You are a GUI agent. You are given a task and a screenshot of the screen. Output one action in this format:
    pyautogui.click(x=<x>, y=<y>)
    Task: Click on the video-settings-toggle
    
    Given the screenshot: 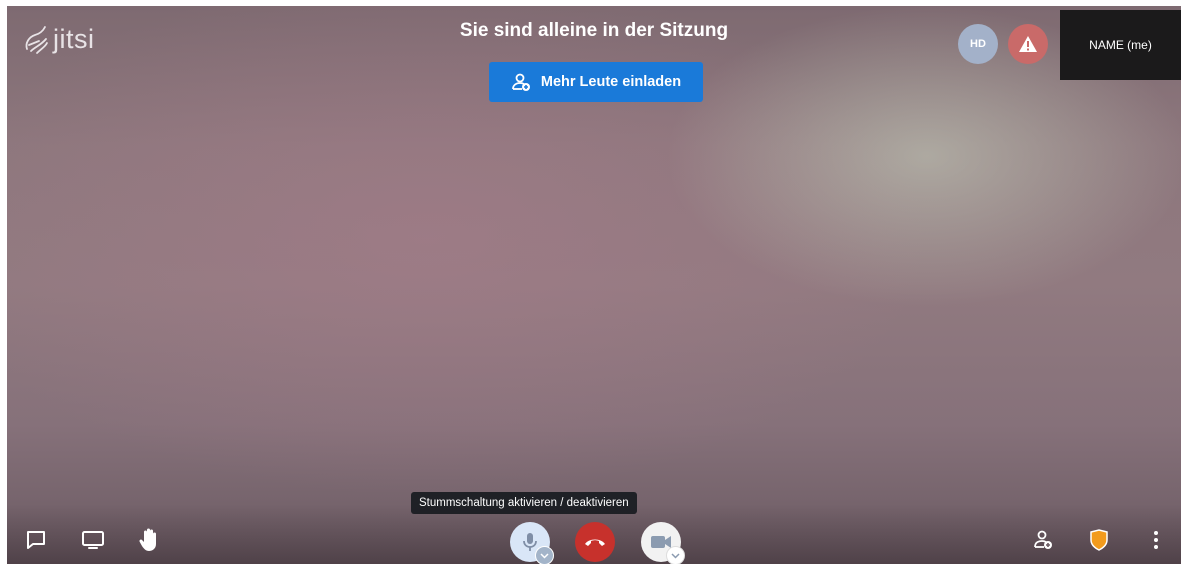 What is the action you would take?
    pyautogui.click(x=675, y=555)
    